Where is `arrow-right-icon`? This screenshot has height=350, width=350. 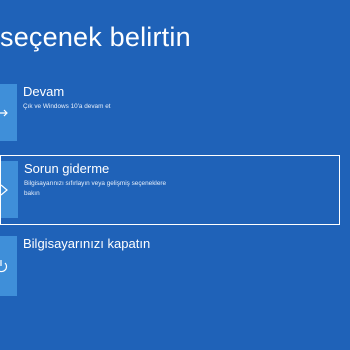 arrow-right-icon is located at coordinates (4, 112).